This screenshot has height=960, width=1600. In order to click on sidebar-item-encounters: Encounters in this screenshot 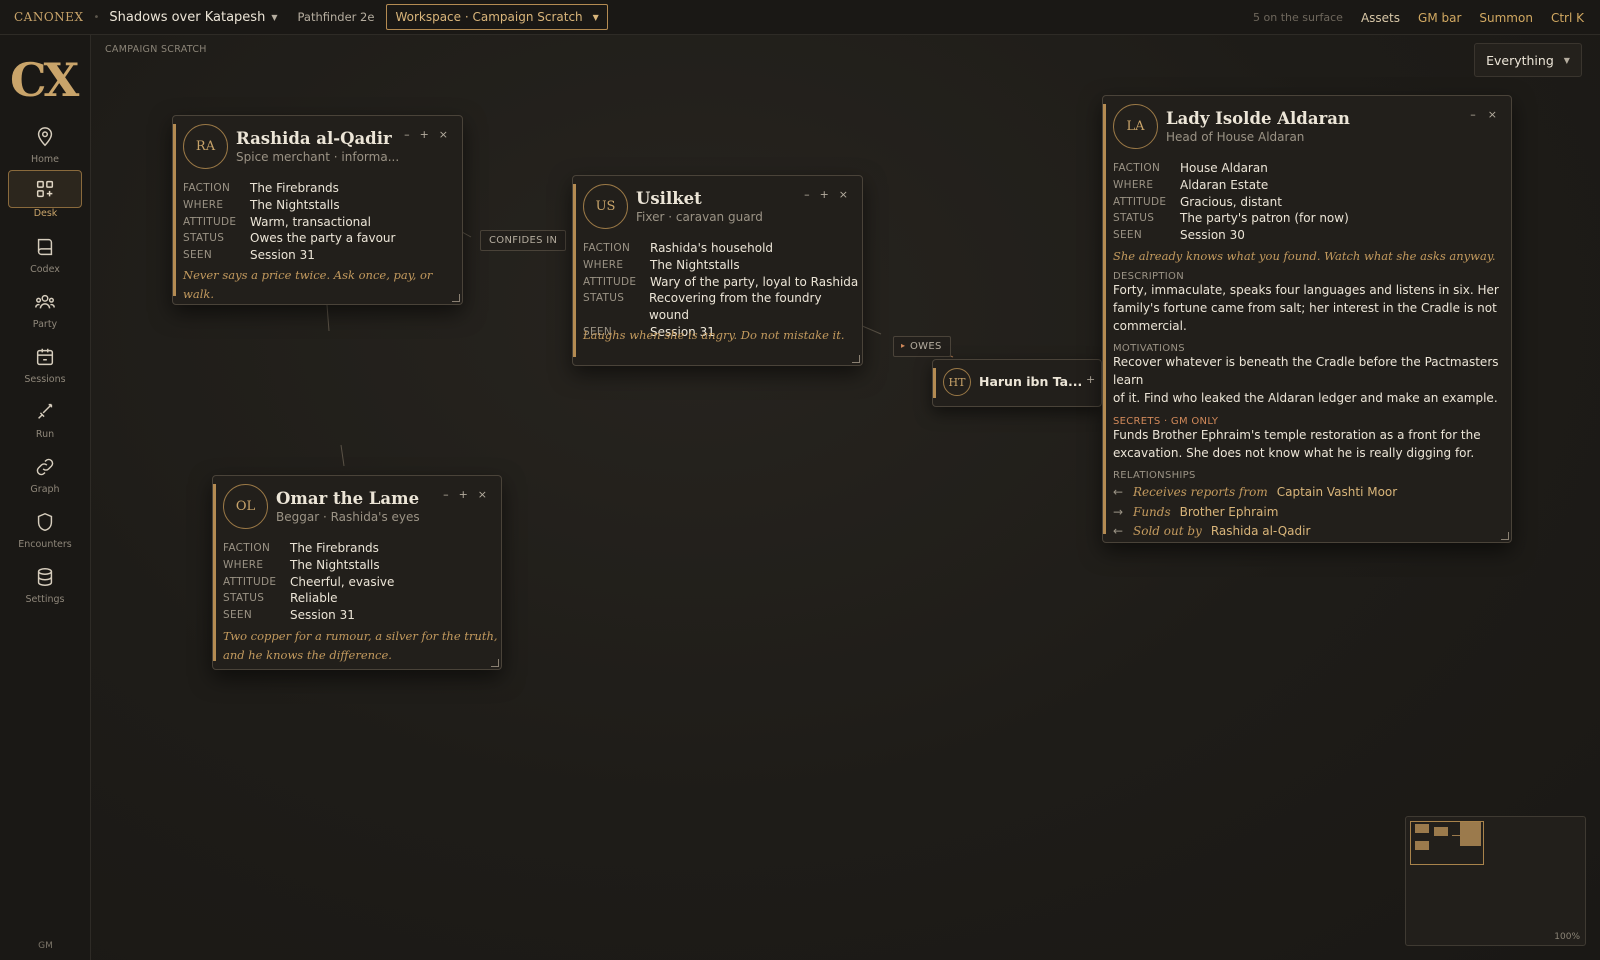, I will do `click(45, 530)`.